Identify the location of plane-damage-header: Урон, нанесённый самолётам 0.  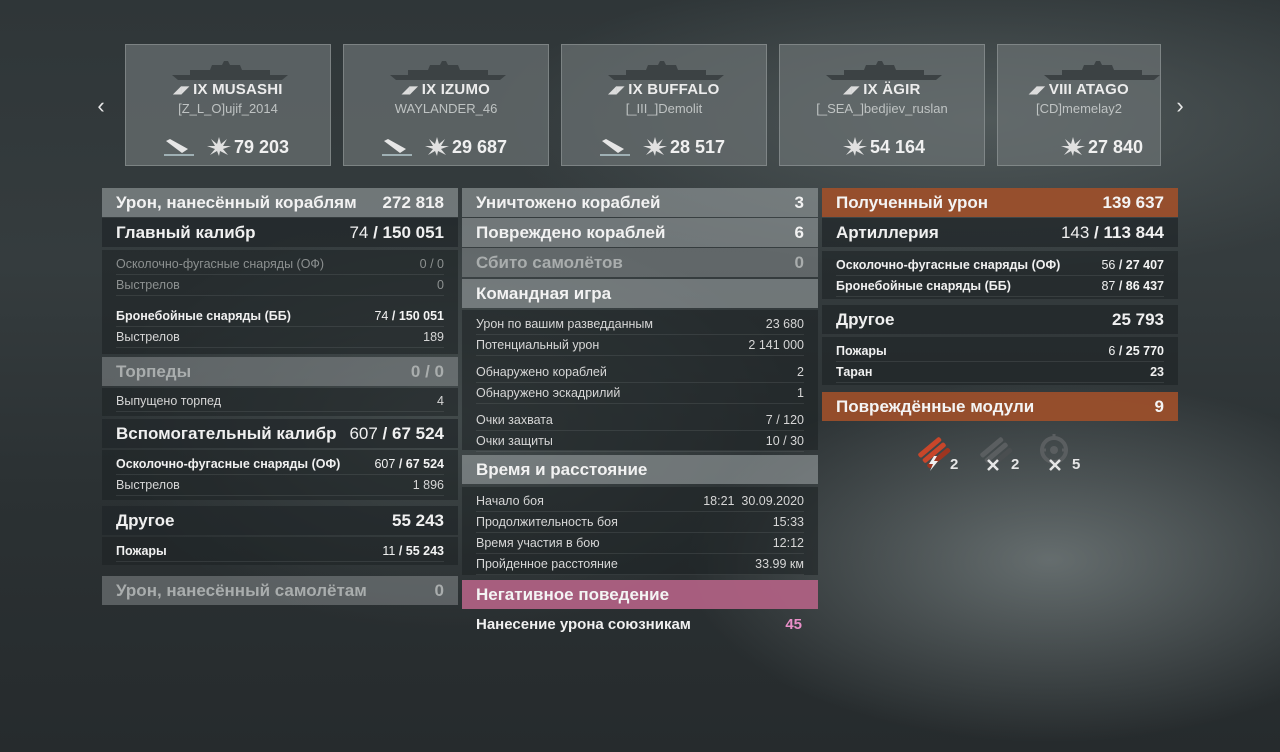
(280, 590).